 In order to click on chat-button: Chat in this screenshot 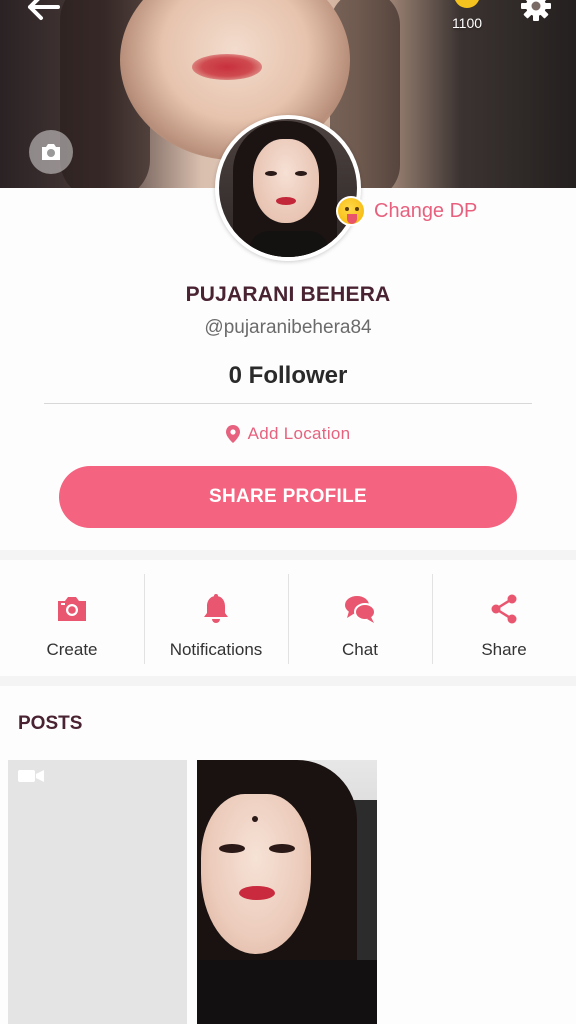, I will do `click(360, 618)`.